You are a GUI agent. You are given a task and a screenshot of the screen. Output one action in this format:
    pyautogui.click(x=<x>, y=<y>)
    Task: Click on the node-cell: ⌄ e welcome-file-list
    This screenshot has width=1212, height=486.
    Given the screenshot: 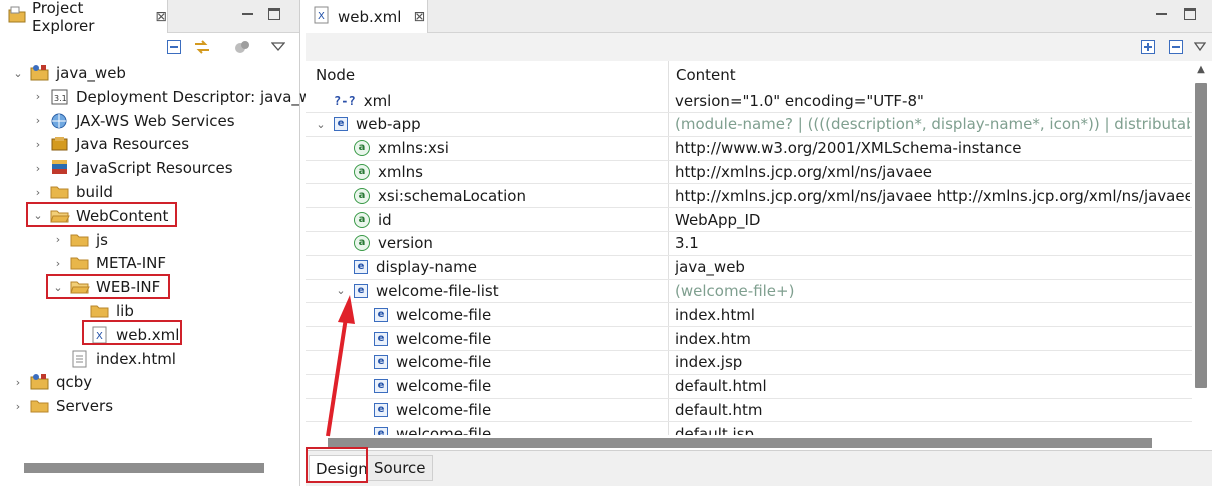 What is the action you would take?
    pyautogui.click(x=416, y=290)
    